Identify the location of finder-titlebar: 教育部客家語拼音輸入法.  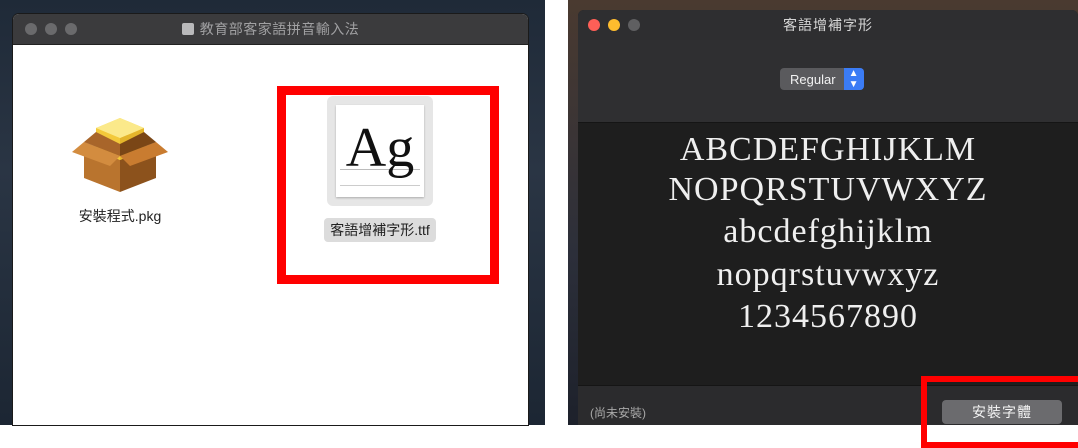
(270, 29).